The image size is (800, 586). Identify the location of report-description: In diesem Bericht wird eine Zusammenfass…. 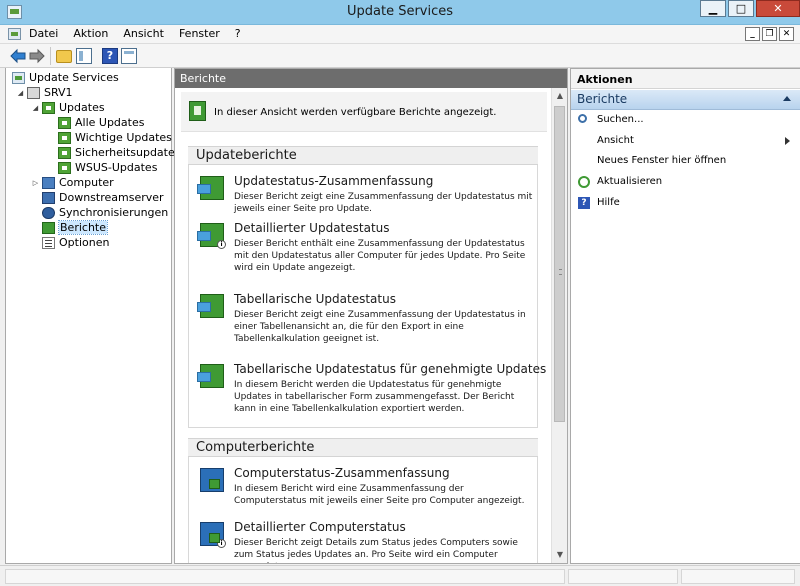
(379, 495).